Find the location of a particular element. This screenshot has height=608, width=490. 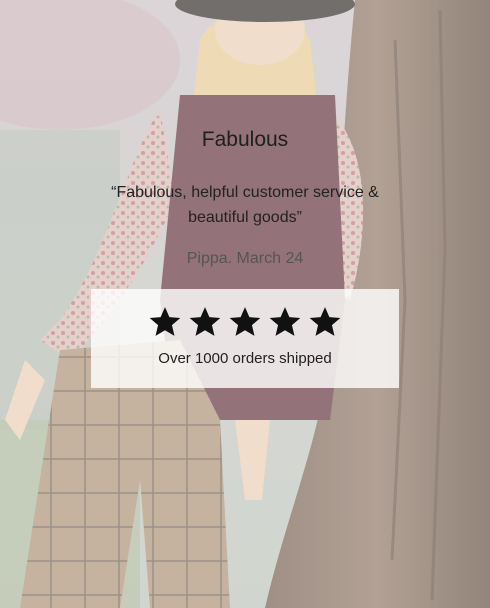

star-rating is located at coordinates (245, 322).